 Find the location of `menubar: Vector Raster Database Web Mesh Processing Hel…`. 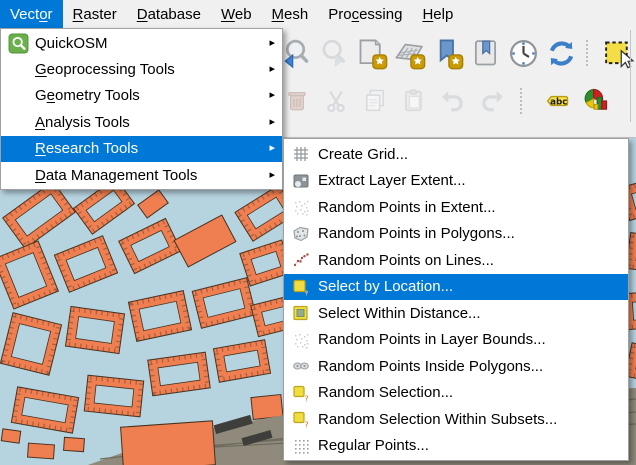

menubar: Vector Raster Database Web Mesh Processing Hel… is located at coordinates (318, 14).